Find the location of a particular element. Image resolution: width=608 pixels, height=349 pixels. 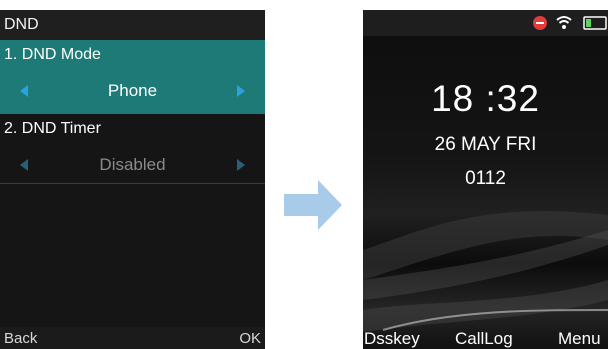

calllog-softkey: CallLog is located at coordinates (484, 339).